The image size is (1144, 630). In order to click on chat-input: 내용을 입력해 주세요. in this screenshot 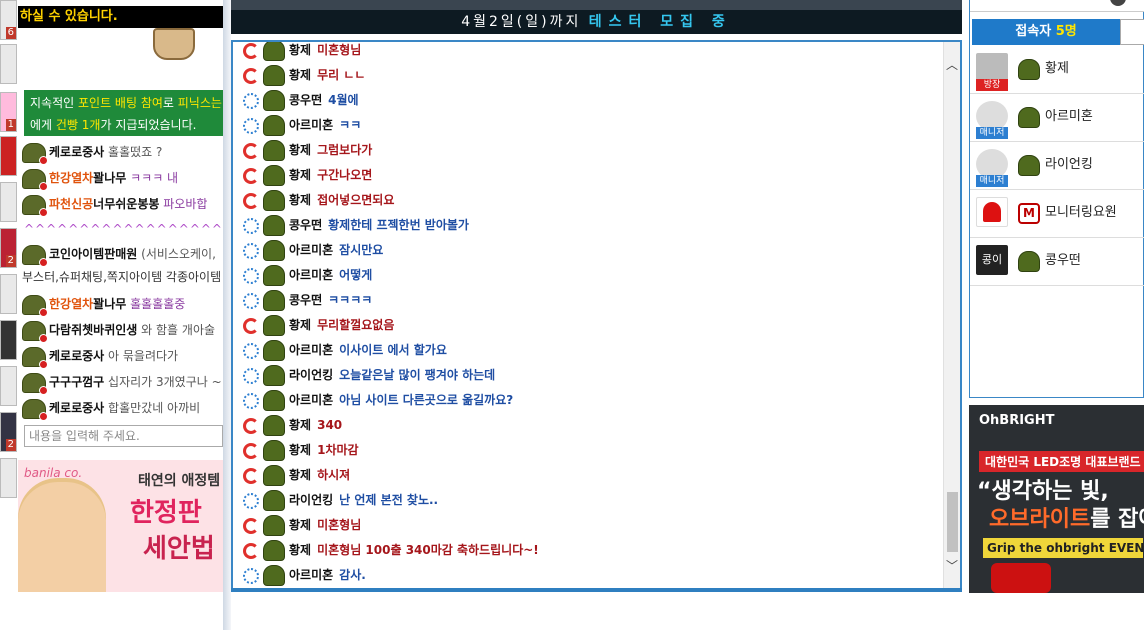, I will do `click(123, 436)`.